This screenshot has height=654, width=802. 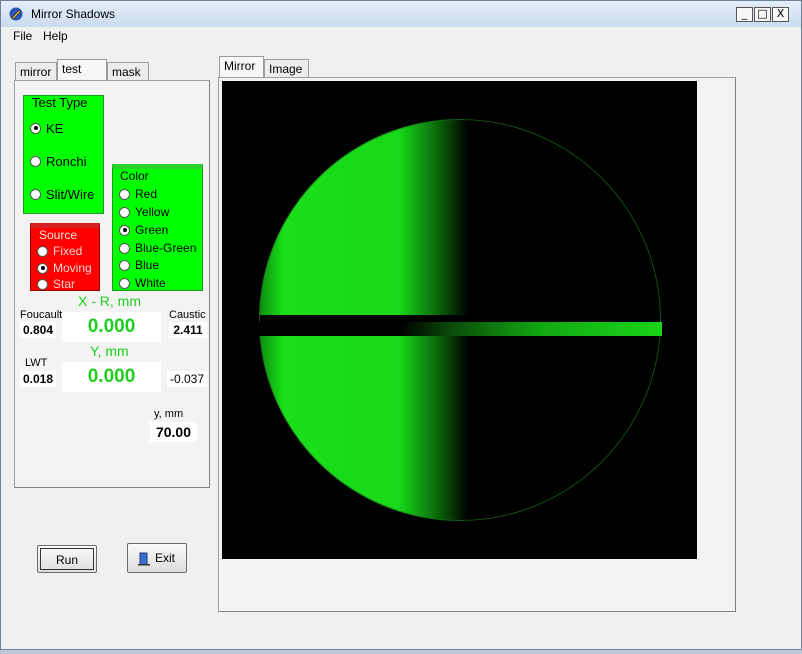 What do you see at coordinates (36, 71) in the screenshot?
I see `tab-mirror: mirror` at bounding box center [36, 71].